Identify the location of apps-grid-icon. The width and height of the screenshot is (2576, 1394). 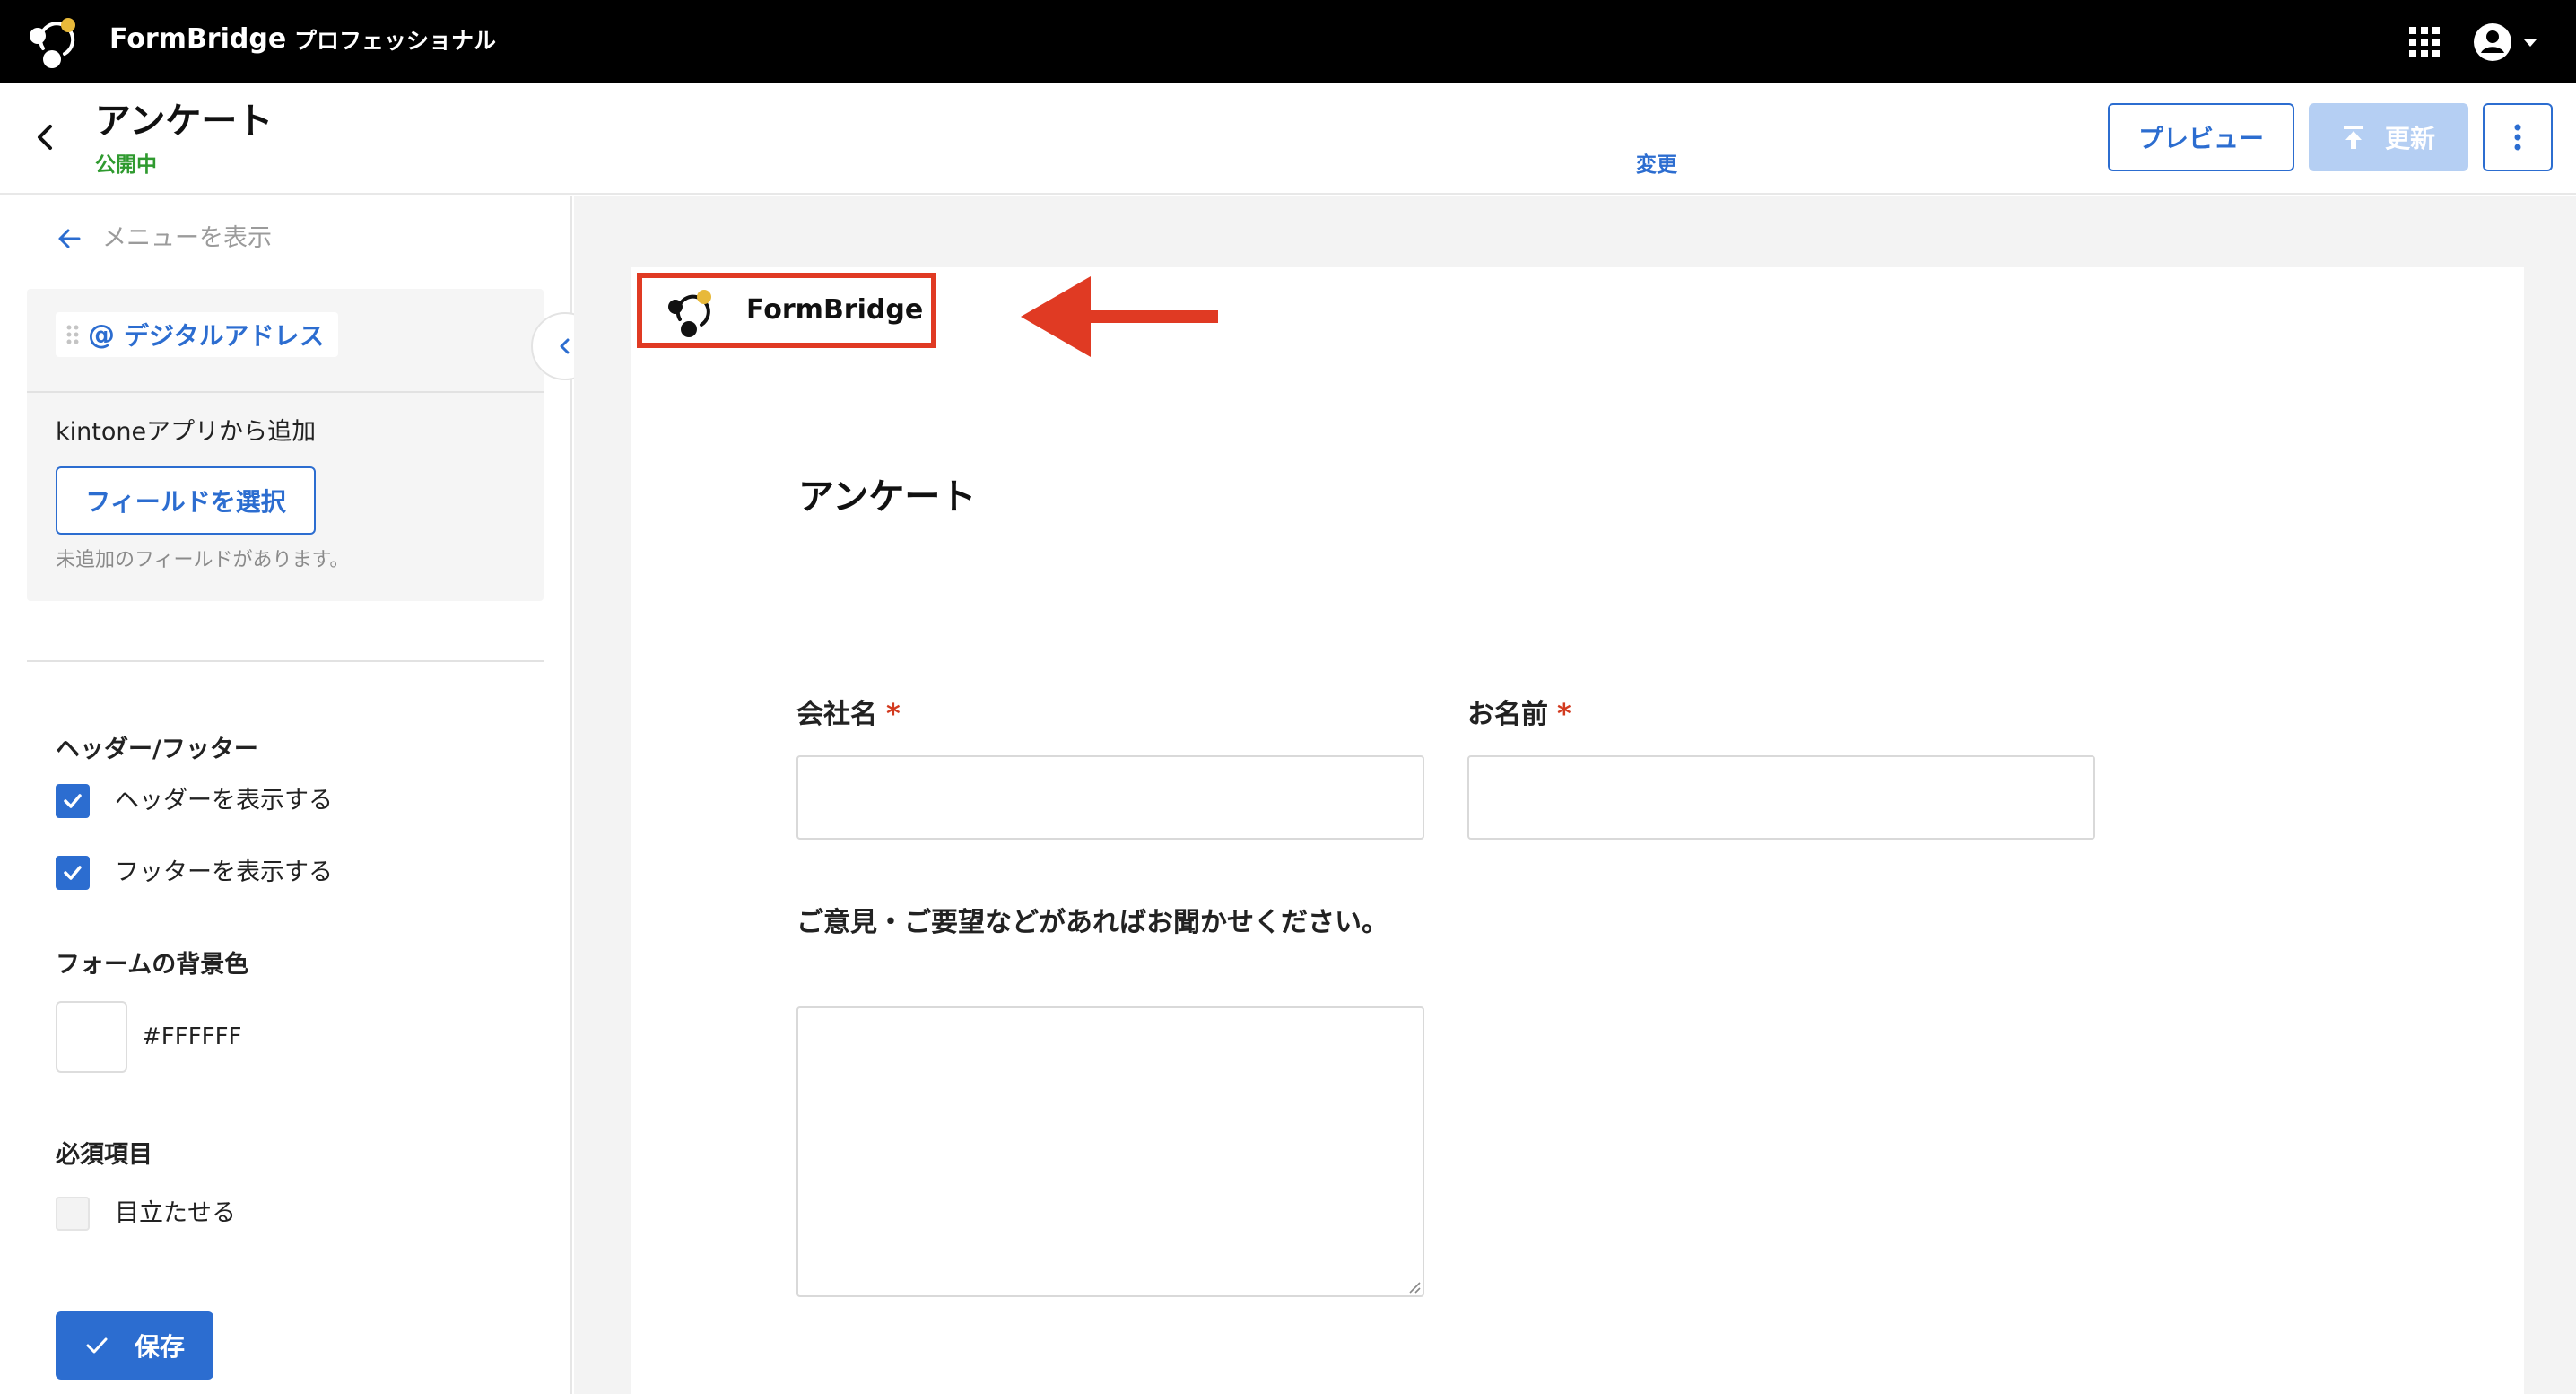
(2424, 42).